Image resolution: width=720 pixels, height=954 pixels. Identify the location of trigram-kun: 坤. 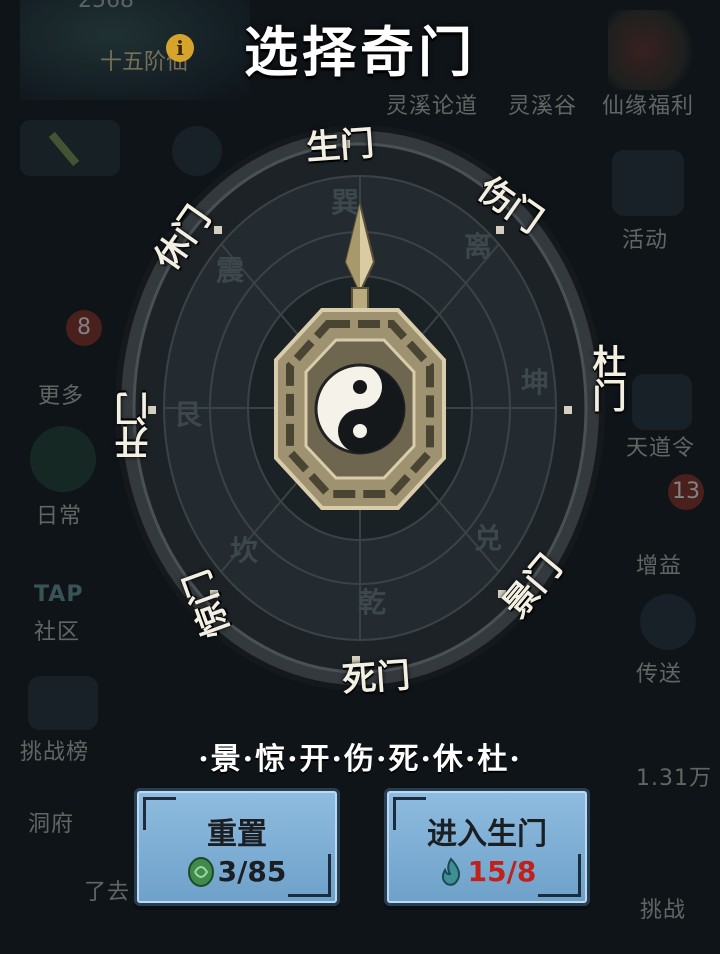
(535, 382).